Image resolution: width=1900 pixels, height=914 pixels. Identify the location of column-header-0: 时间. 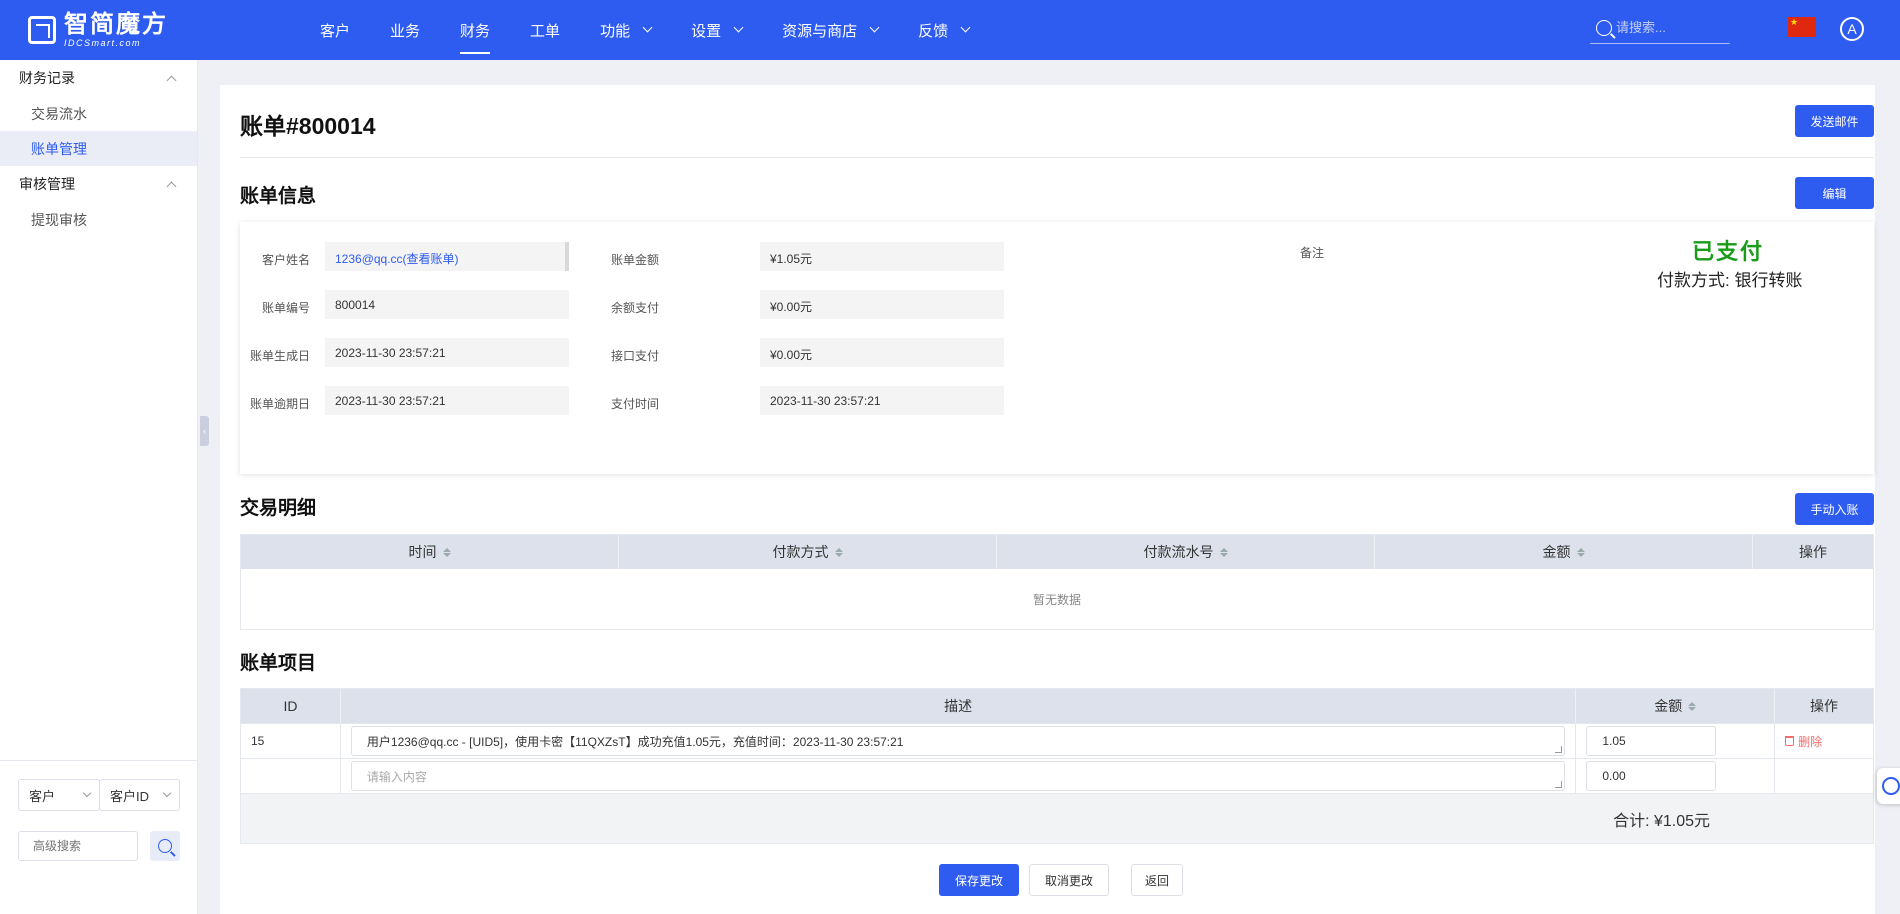
(430, 552).